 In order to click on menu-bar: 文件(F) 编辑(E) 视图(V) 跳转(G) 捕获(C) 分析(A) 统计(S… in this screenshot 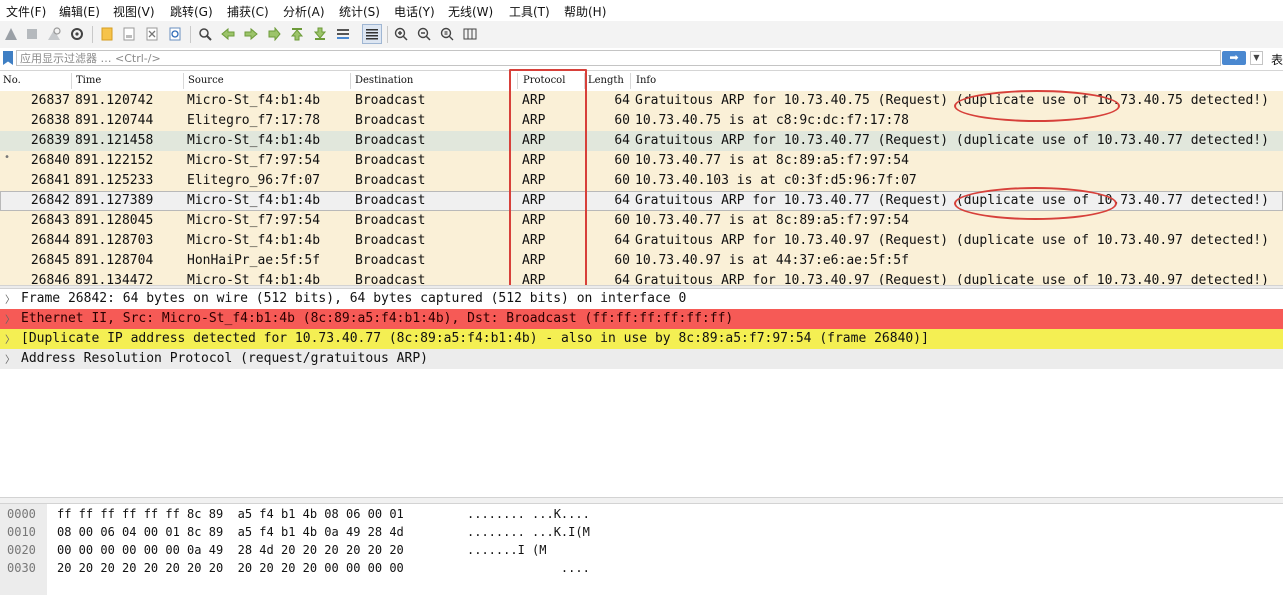, I will do `click(641, 10)`.